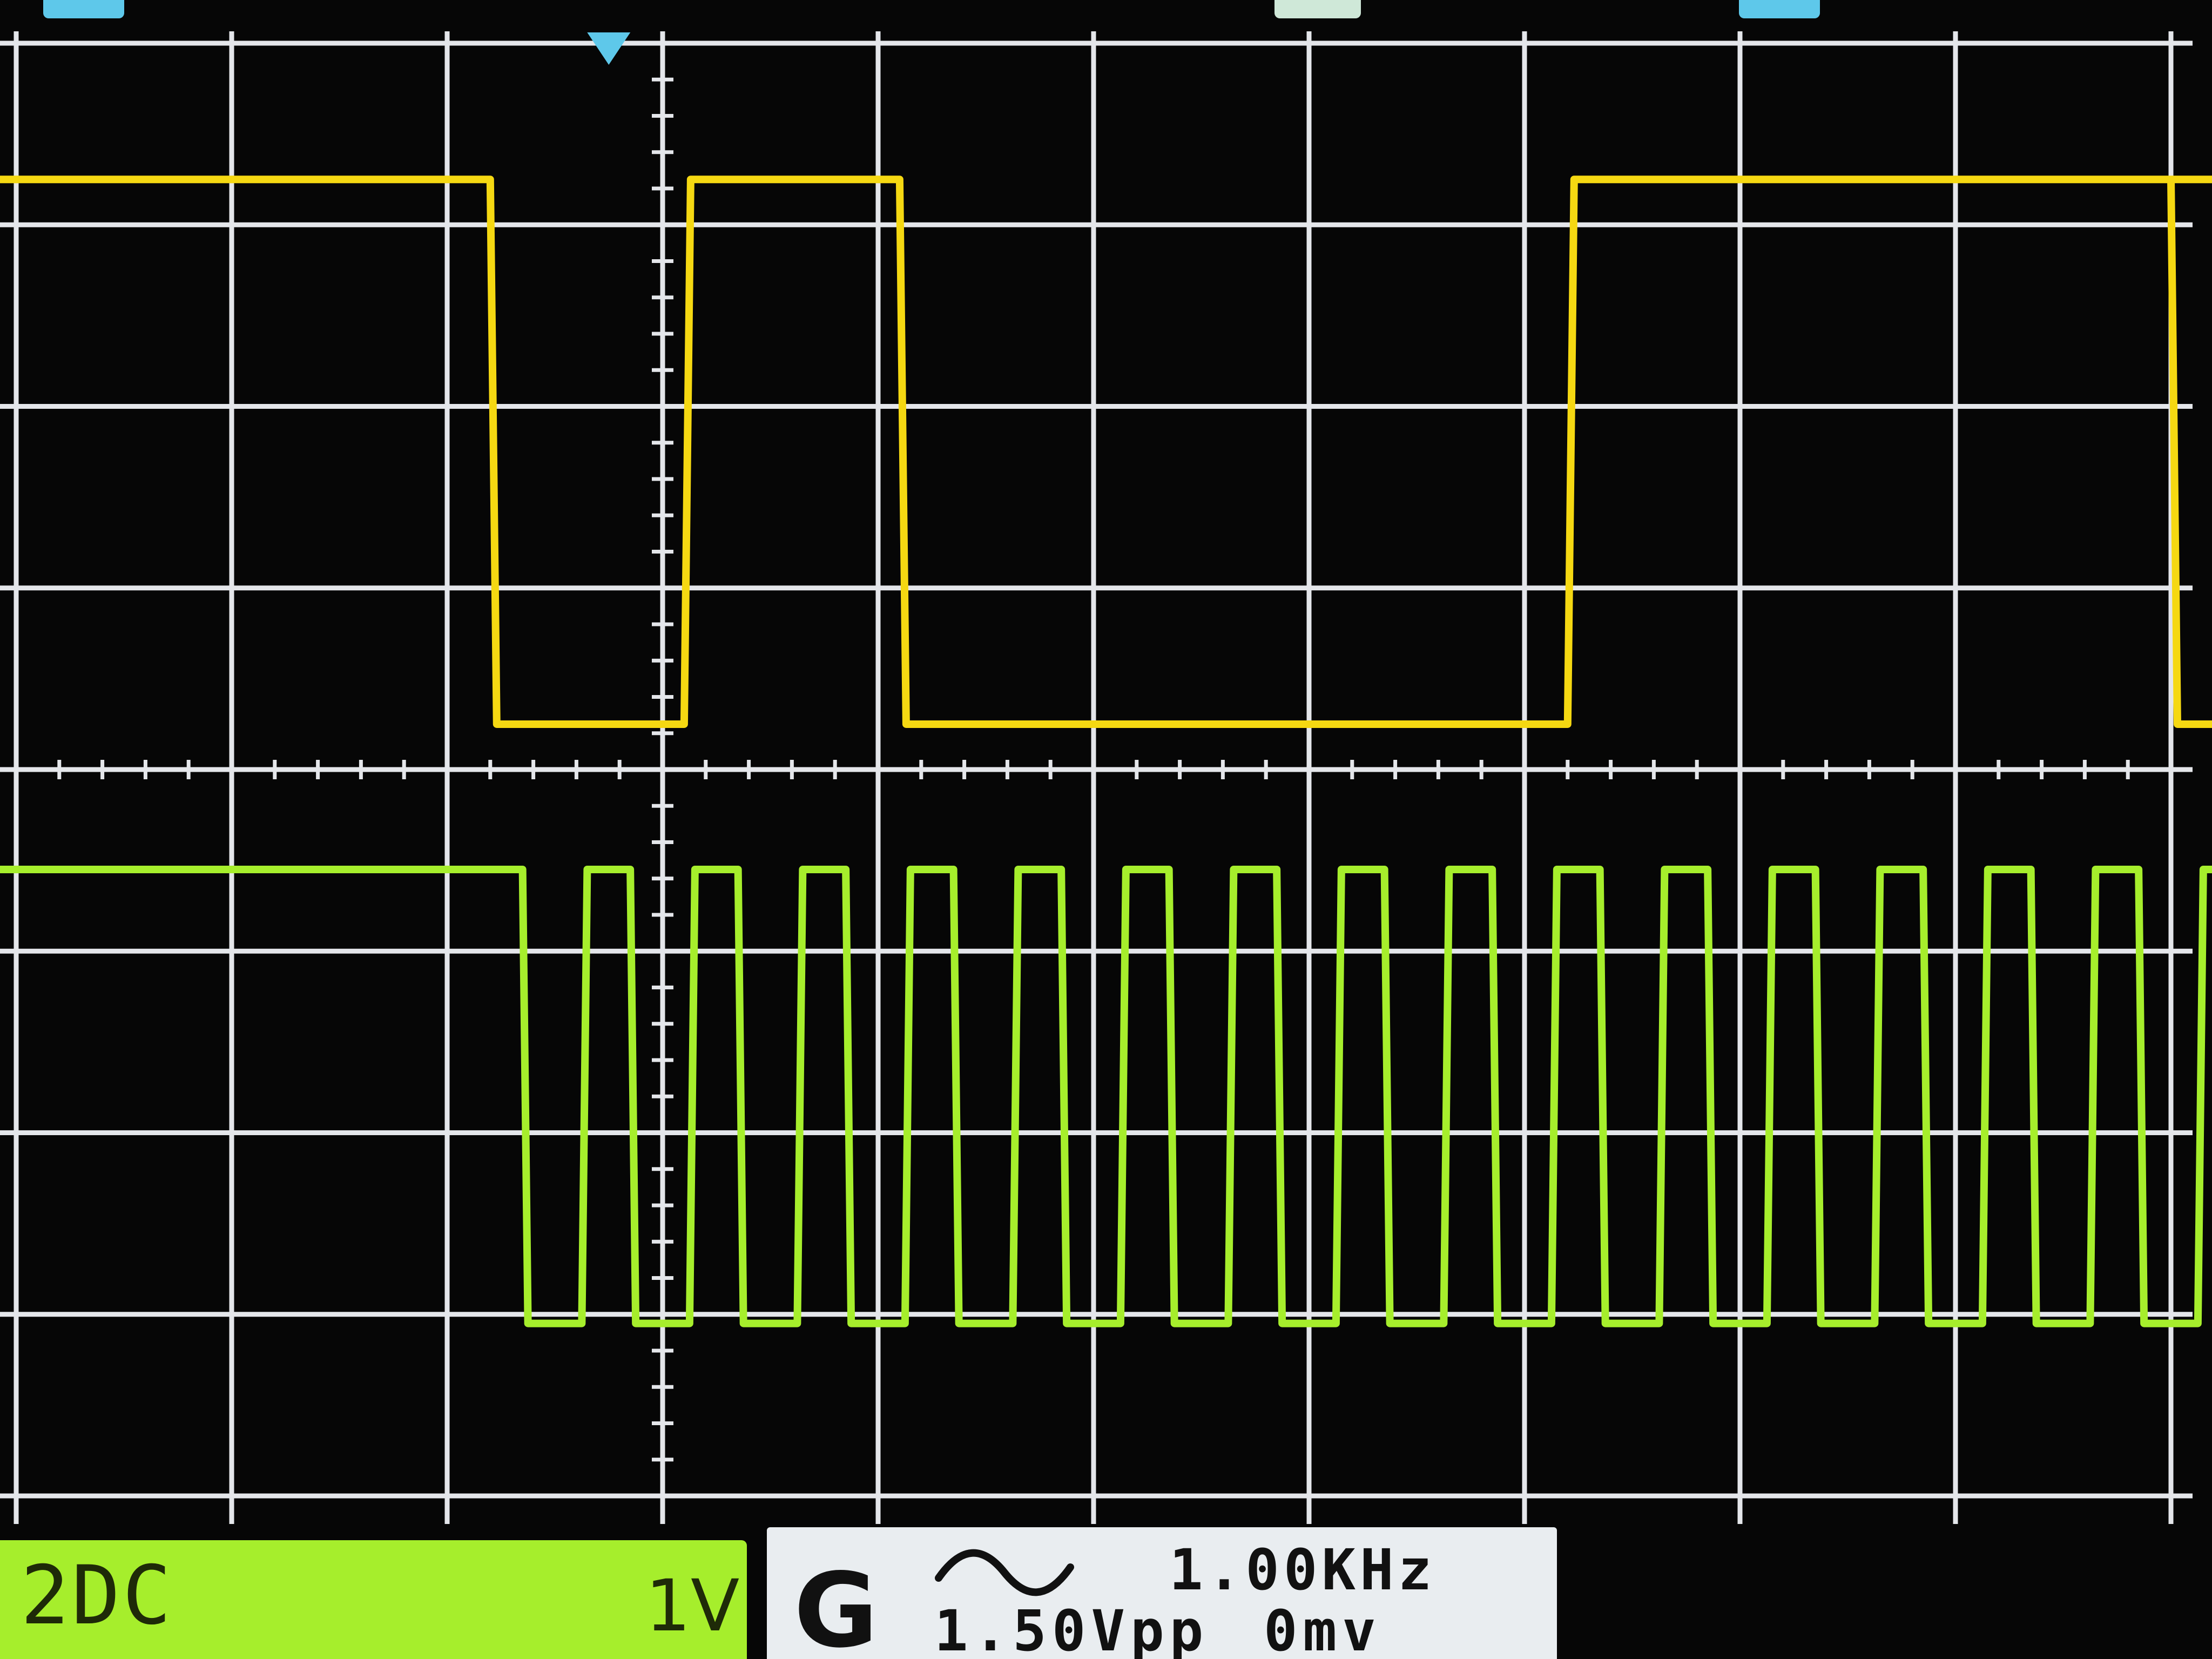 The image size is (2212, 1659). I want to click on top-status-strip, so click(1106, 15).